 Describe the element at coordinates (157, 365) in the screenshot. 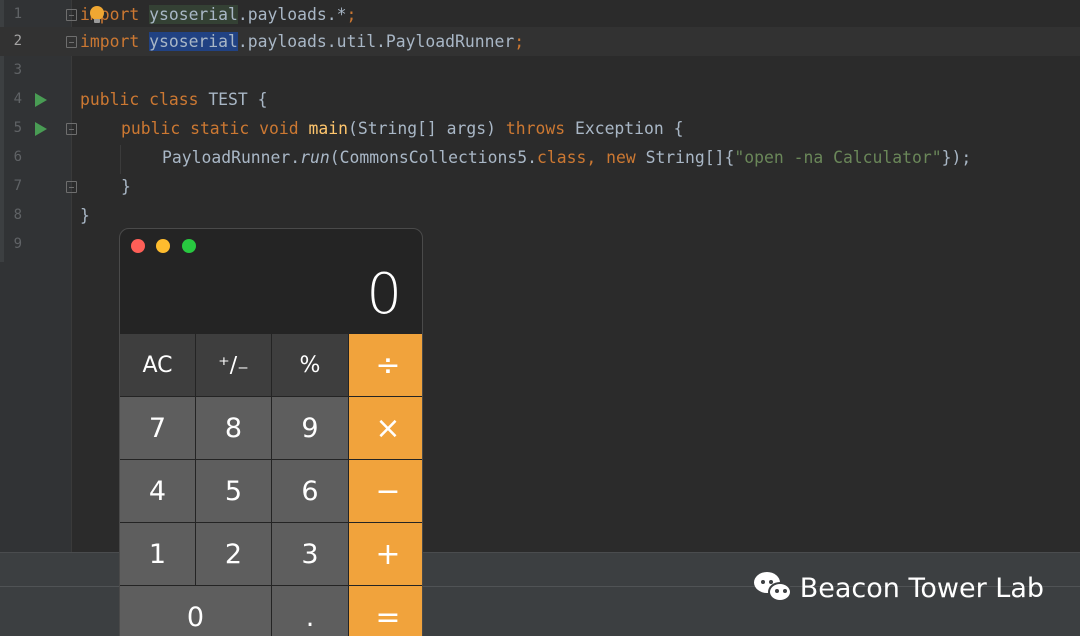

I see `all-clear-key: AC` at that location.